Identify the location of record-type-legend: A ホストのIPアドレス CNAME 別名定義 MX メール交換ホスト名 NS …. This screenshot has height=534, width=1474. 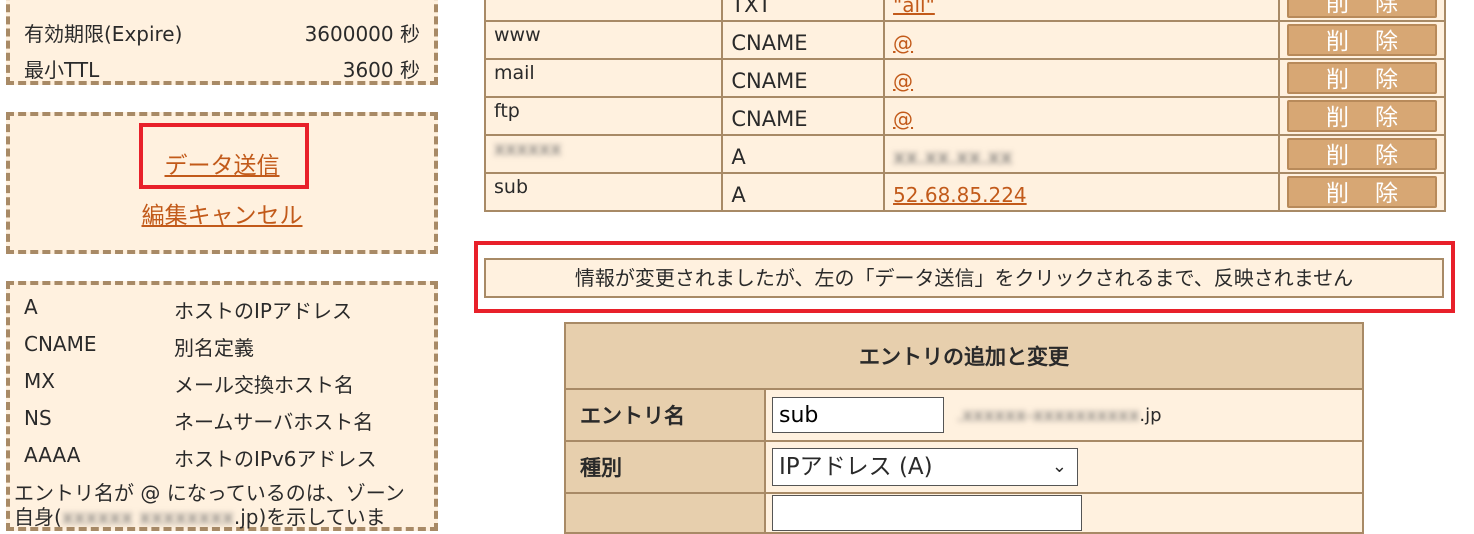
(222, 406).